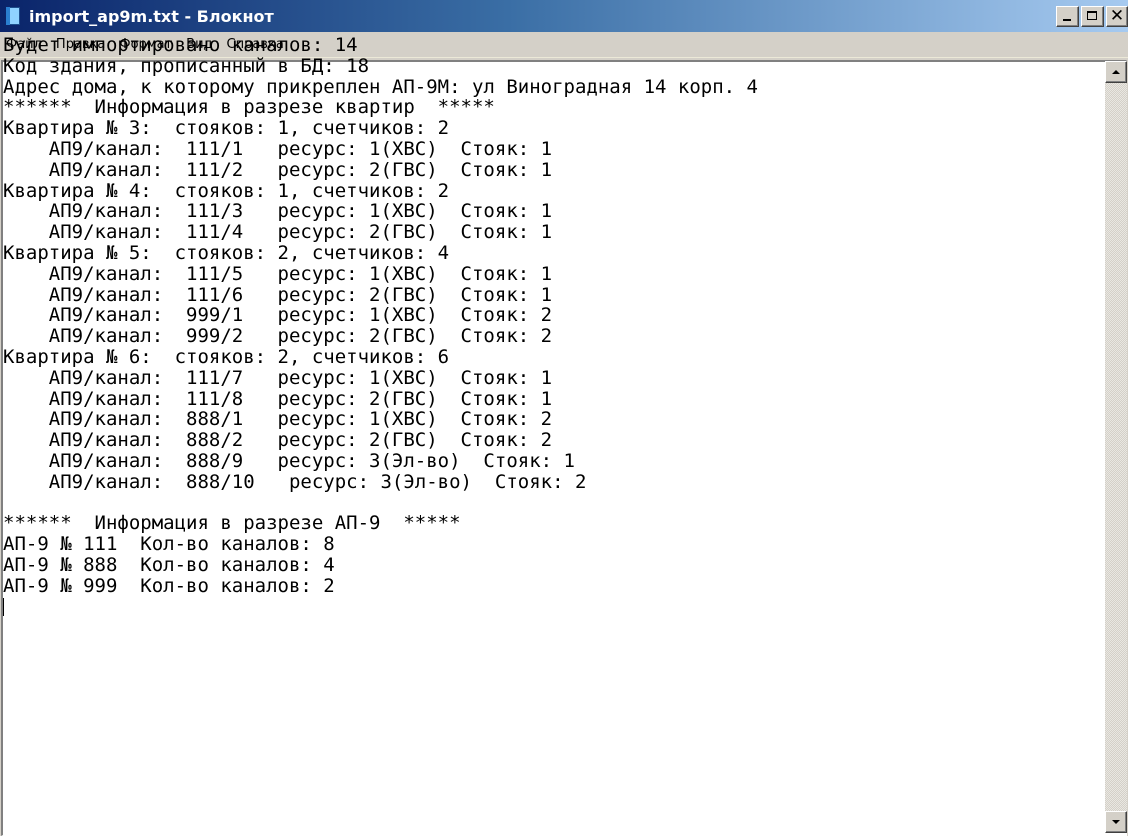  I want to click on text-line: АП9/канал: 999/2 ресурс: 2(ГВС) Стояк: 2, so click(278, 336).